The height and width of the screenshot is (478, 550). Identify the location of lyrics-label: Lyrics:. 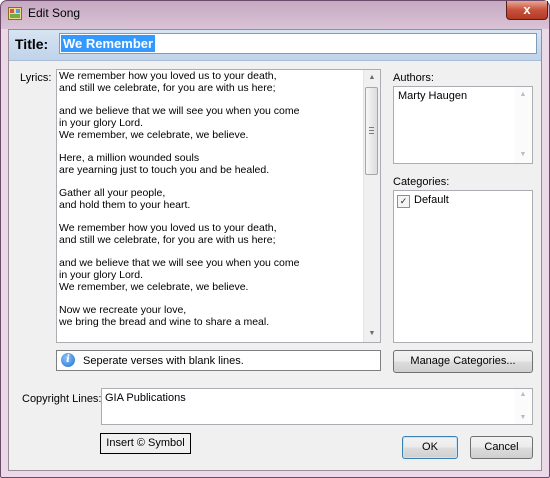
(36, 78).